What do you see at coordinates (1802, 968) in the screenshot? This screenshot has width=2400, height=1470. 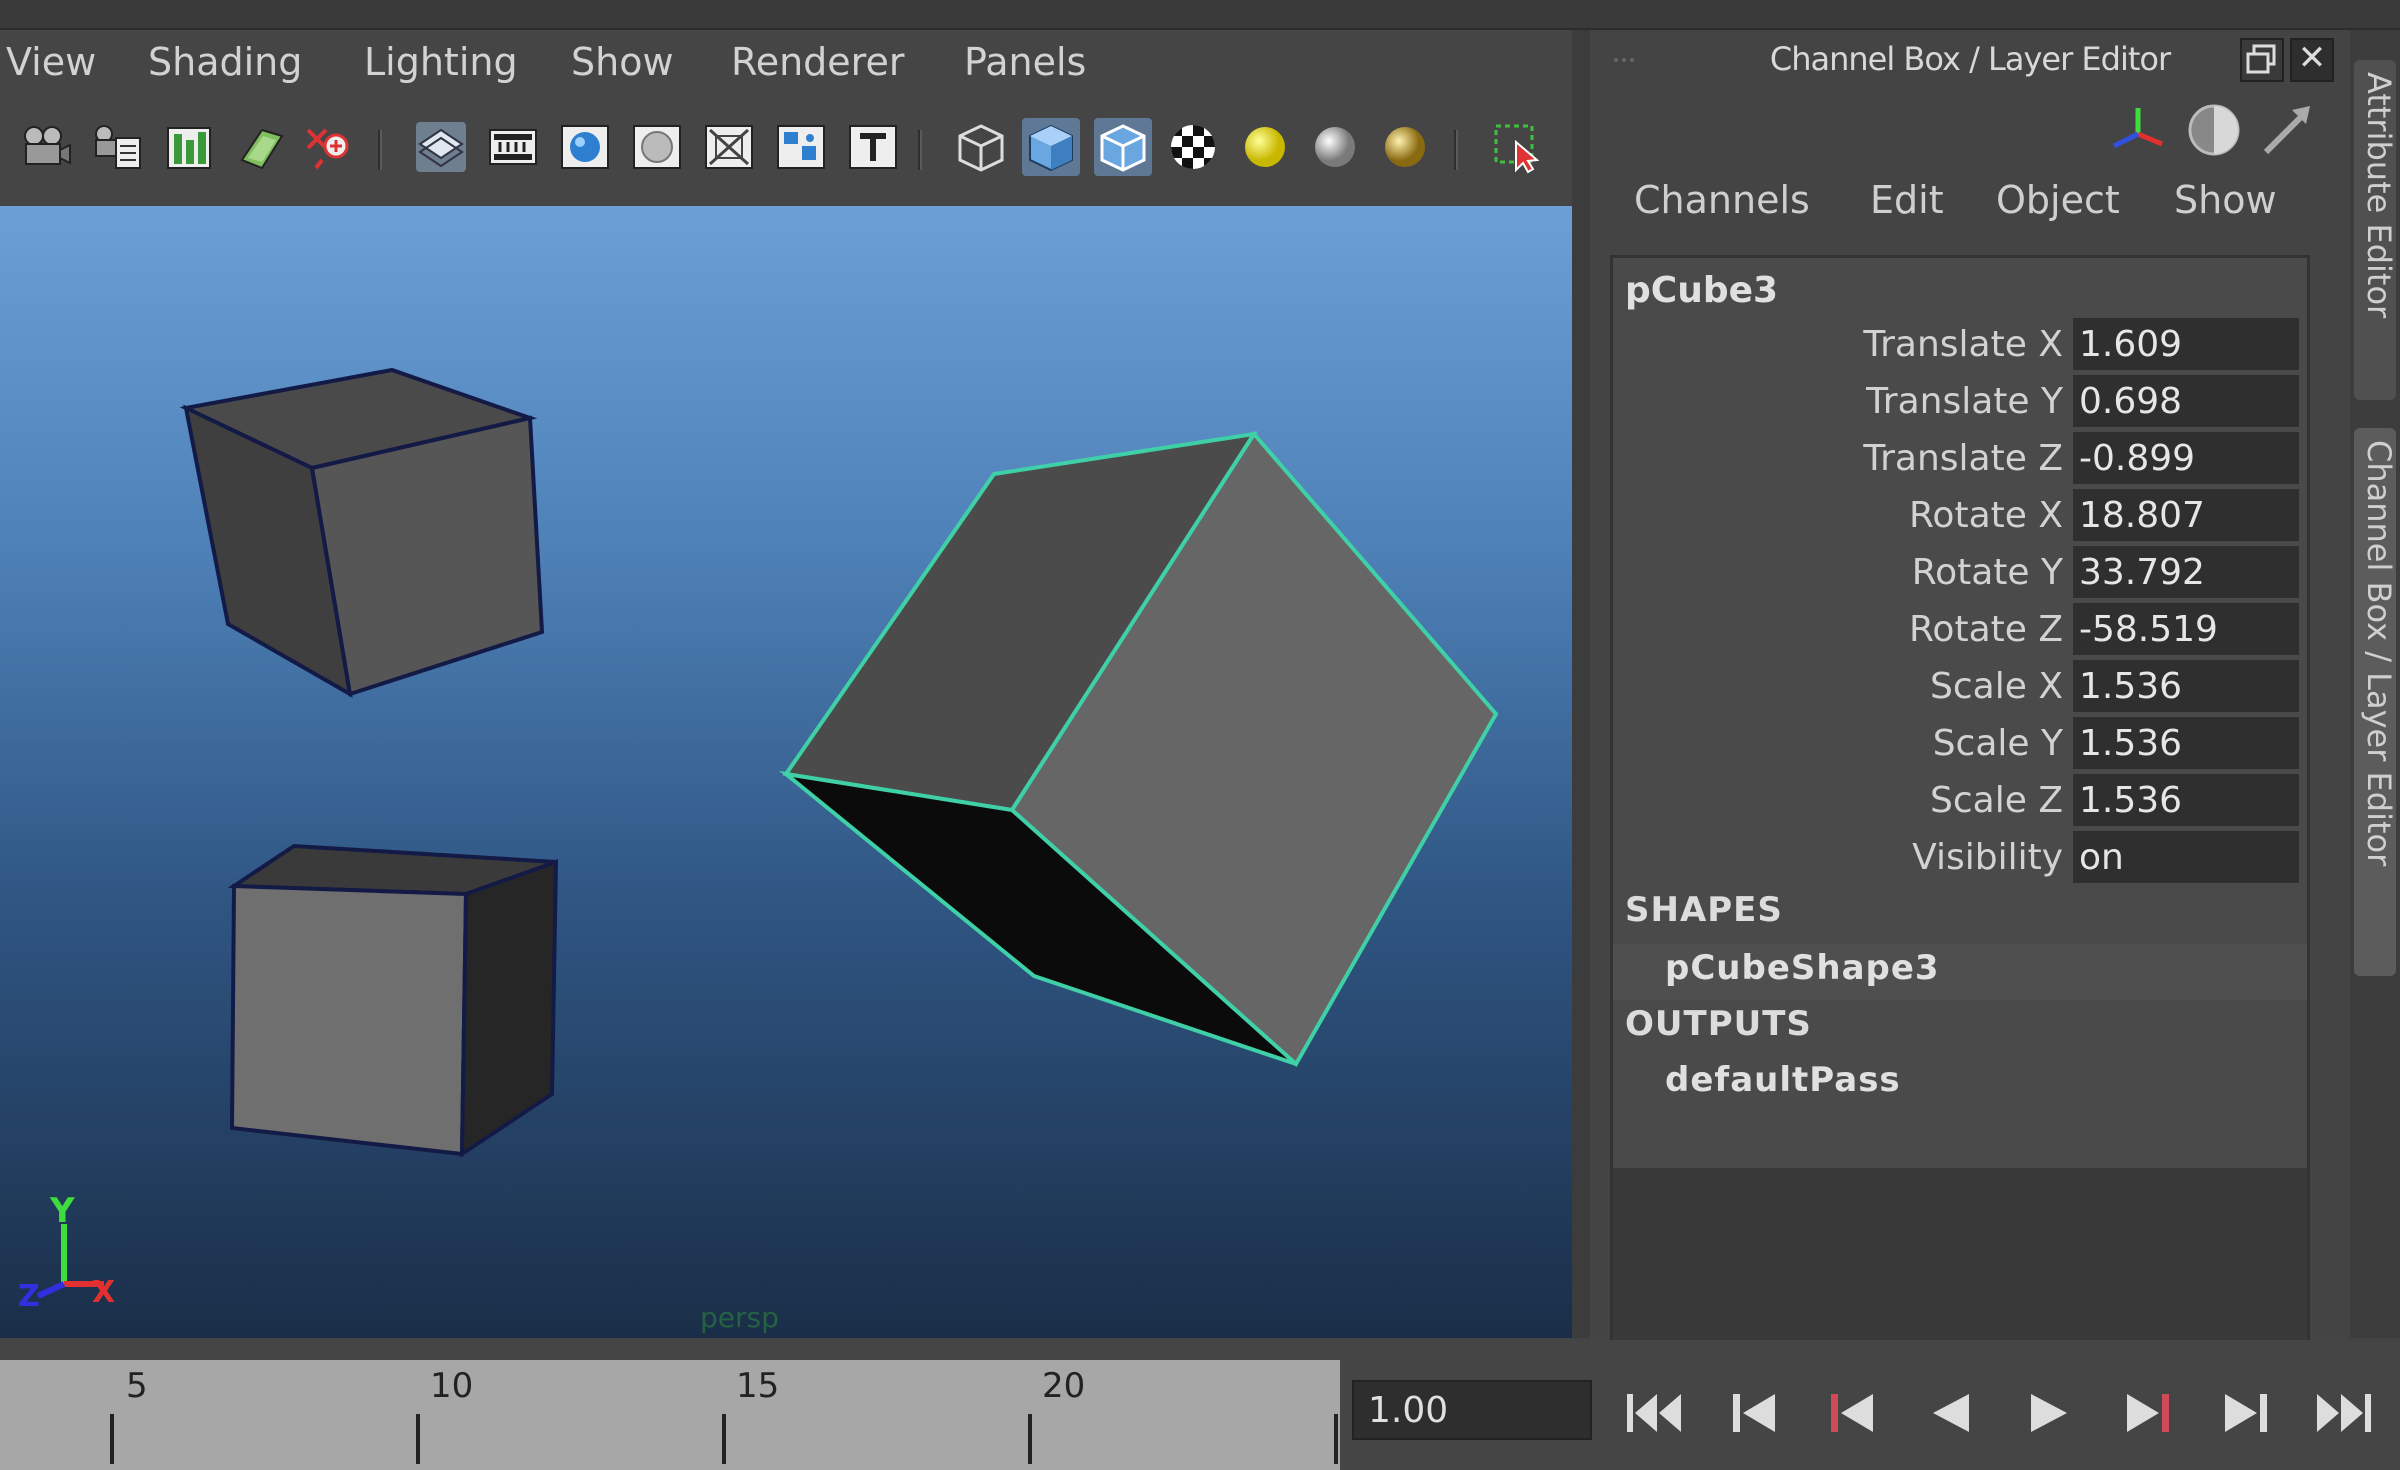 I see `shape-node-item: pCubeShape3` at bounding box center [1802, 968].